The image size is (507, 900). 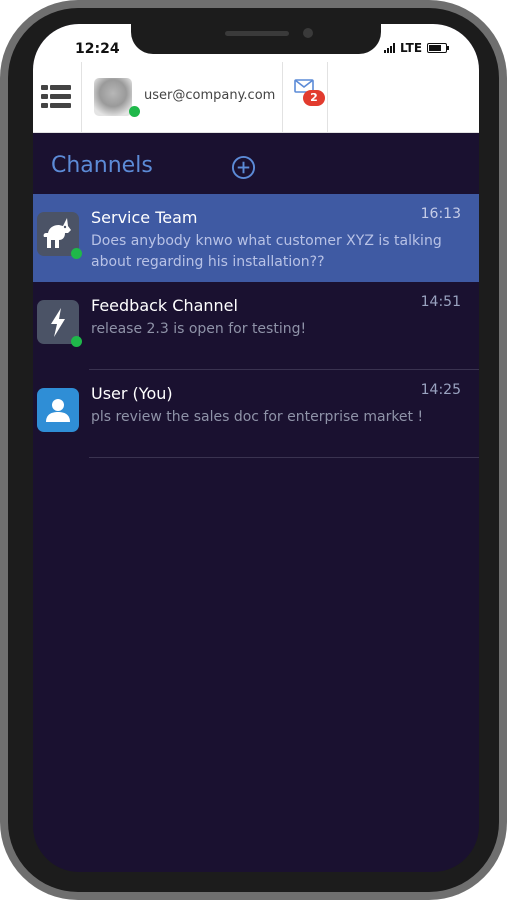 What do you see at coordinates (440, 302) in the screenshot?
I see `channel-time: 14:51` at bounding box center [440, 302].